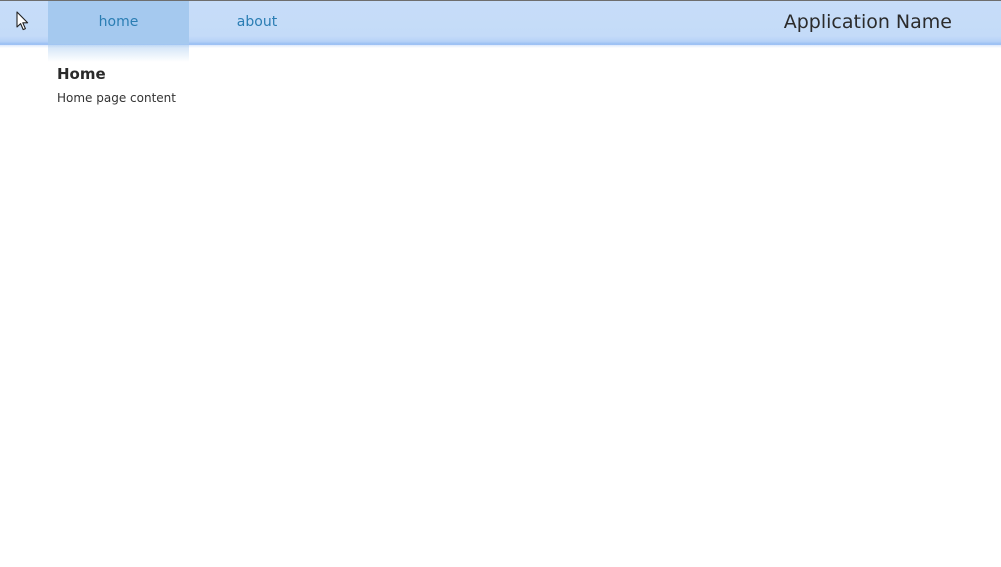  What do you see at coordinates (22, 21) in the screenshot?
I see `mouse-pointer-icon` at bounding box center [22, 21].